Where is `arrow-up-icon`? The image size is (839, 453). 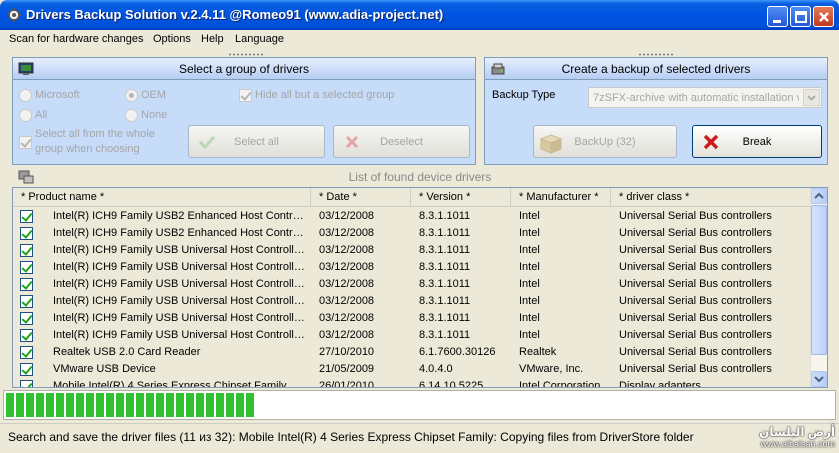 arrow-up-icon is located at coordinates (819, 195).